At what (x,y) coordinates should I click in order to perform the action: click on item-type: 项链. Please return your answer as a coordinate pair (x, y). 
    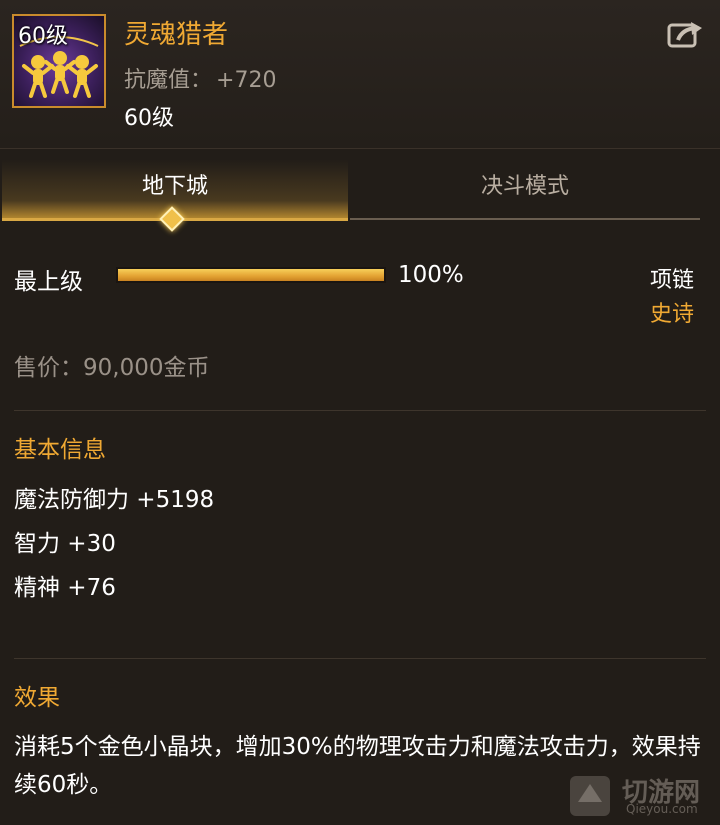
    Looking at the image, I should click on (671, 280).